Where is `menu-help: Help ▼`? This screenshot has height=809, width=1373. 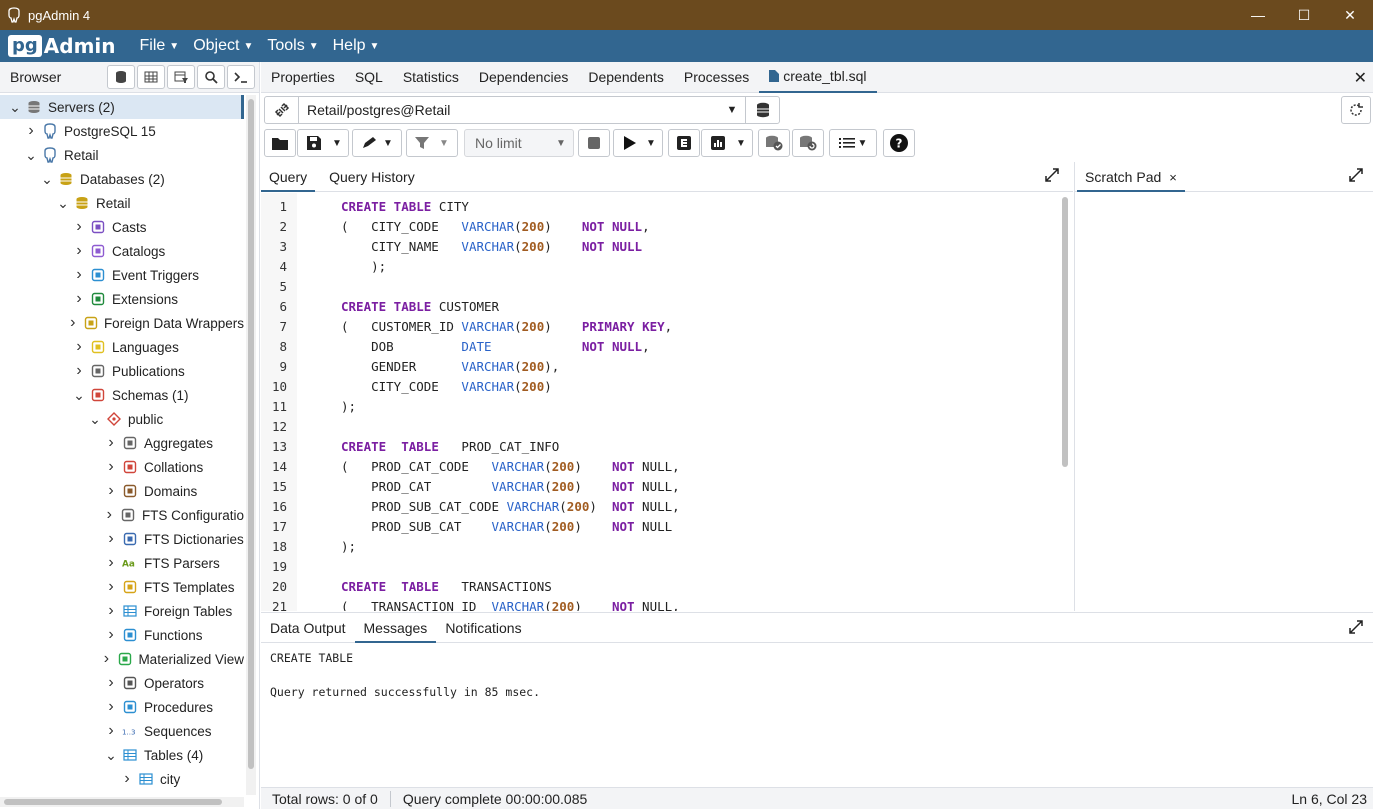
menu-help: Help ▼ is located at coordinates (356, 46).